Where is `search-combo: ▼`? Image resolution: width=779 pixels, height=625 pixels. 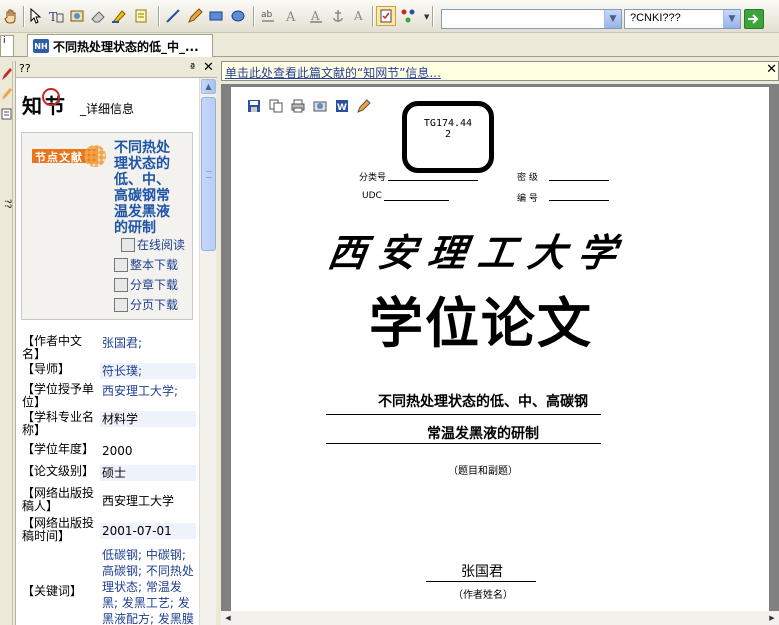
search-combo: ▼ is located at coordinates (531, 19).